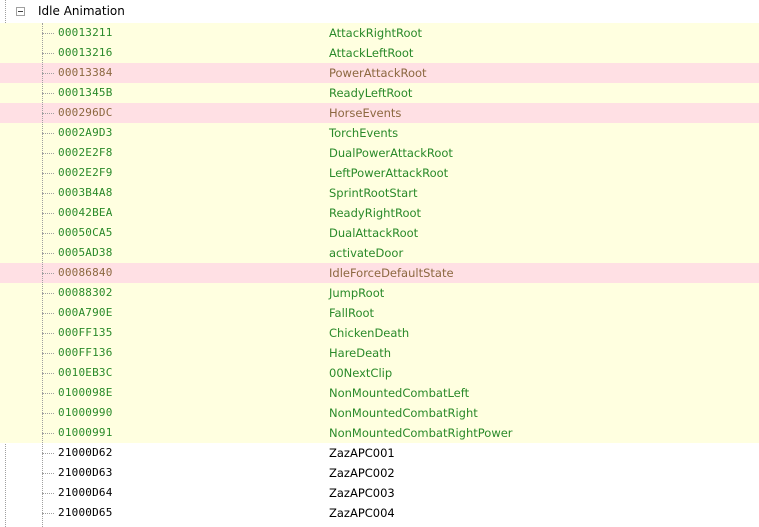 This screenshot has height=527, width=759. I want to click on editor-id: ZazAPC003, so click(362, 493).